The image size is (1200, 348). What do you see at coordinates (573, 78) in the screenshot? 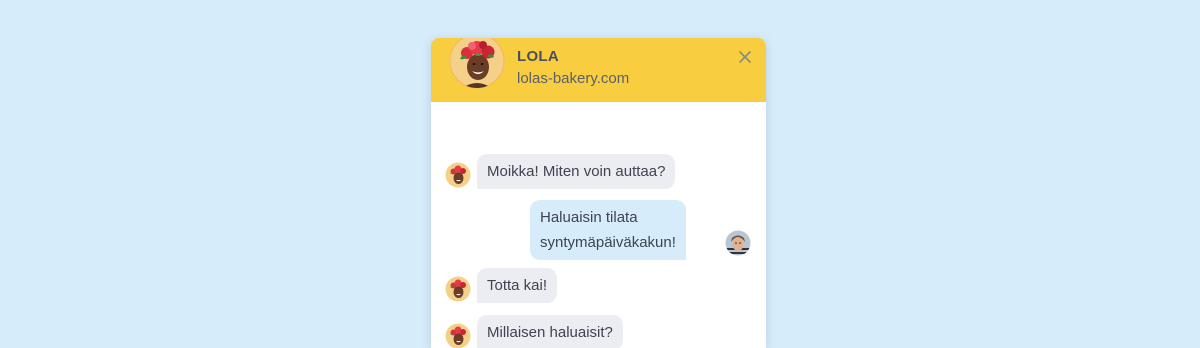
I see `agent-website: lolas-bakery.com` at bounding box center [573, 78].